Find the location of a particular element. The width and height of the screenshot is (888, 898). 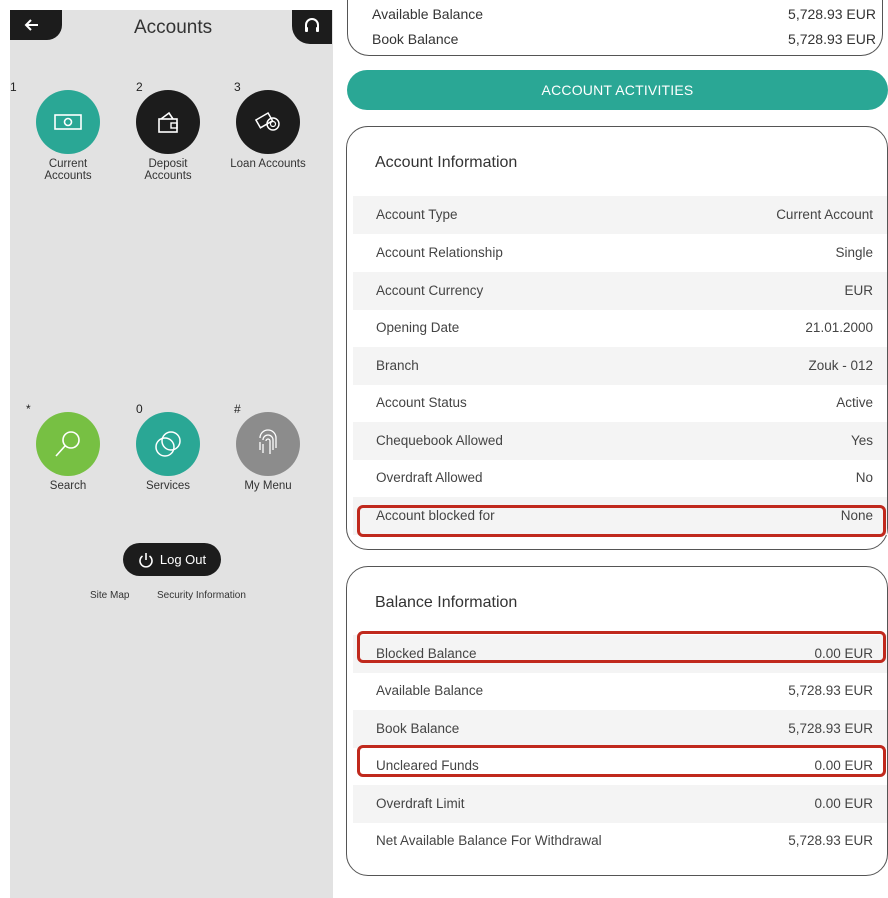

card-title: Balance Information is located at coordinates (446, 602).